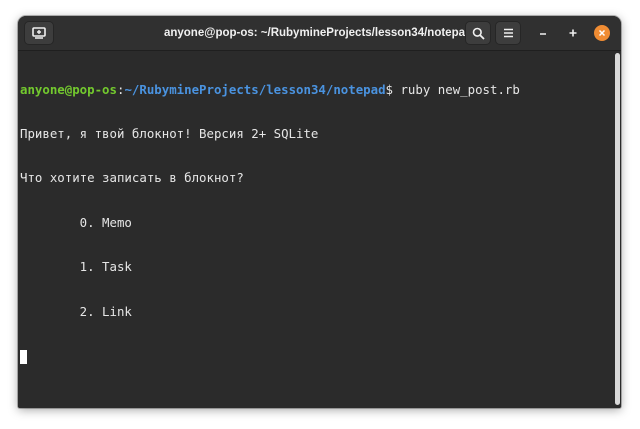  What do you see at coordinates (255, 89) in the screenshot?
I see `prompt-path: ~/RubymineProjects/lesson34/notepad` at bounding box center [255, 89].